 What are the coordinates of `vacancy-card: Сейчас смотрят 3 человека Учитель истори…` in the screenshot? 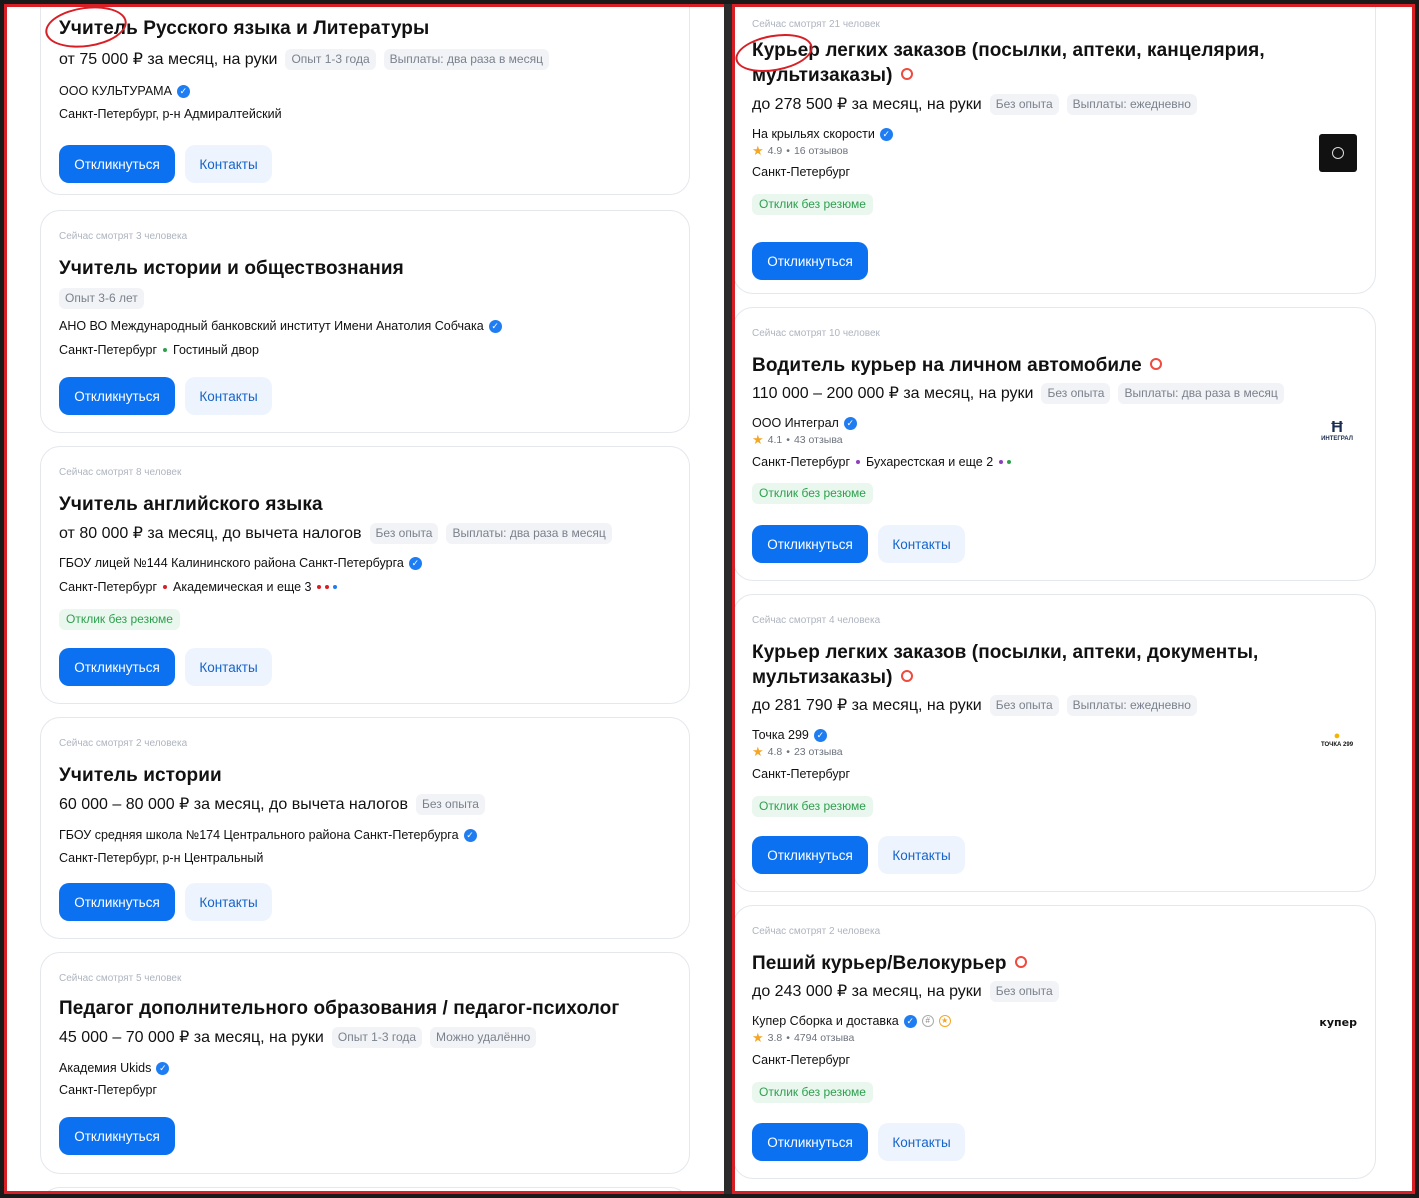 It's located at (365, 321).